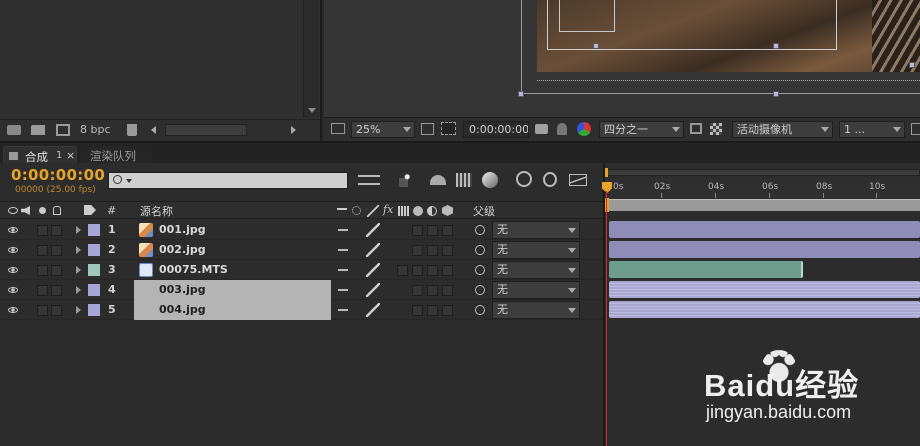 The image size is (920, 446). I want to click on horizontal-scrollbar, so click(206, 130).